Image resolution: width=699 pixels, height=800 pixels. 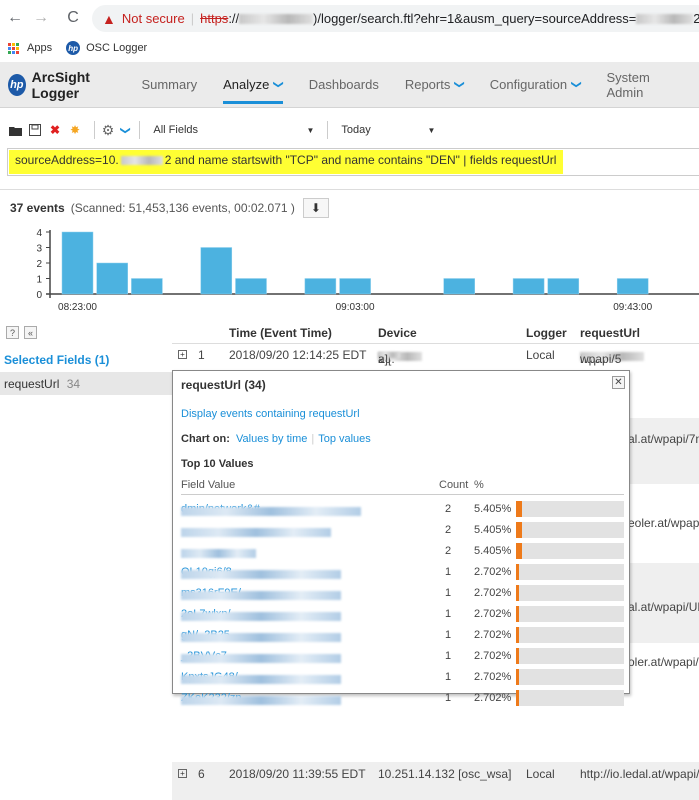 I want to click on top-value-row: 2oL7wlxn/... 1 2.702%, so click(x=402, y=614).